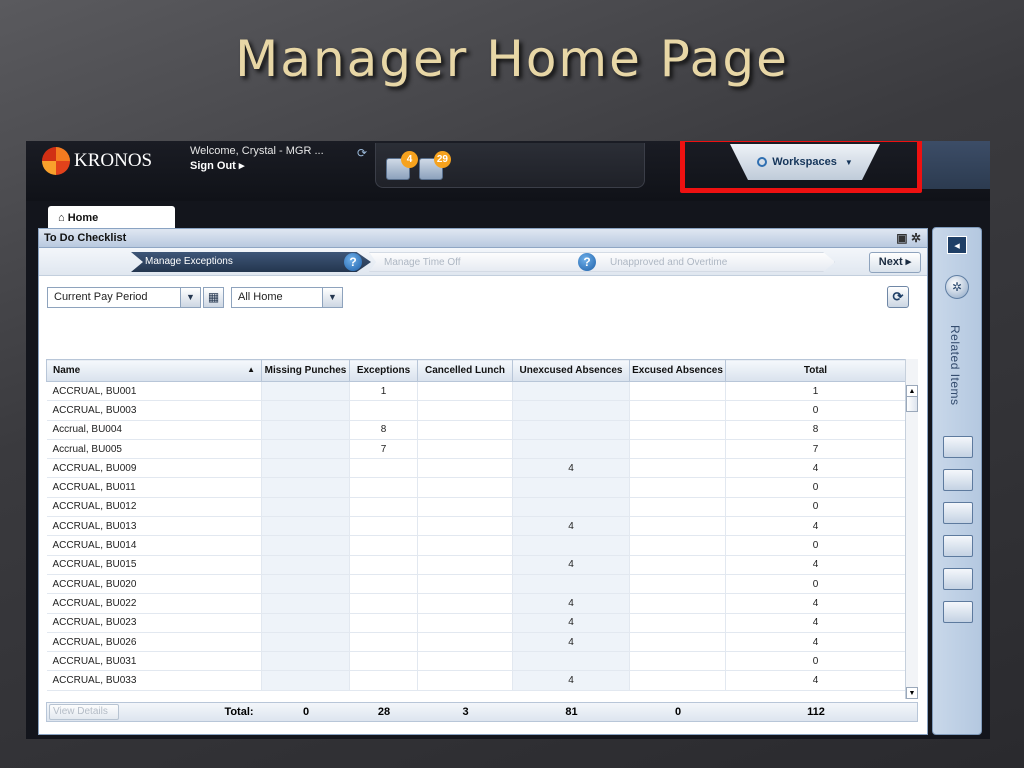 This screenshot has height=768, width=1024. What do you see at coordinates (476, 565) in the screenshot?
I see `table-row: ACCRUAL, BU015 4 4` at bounding box center [476, 565].